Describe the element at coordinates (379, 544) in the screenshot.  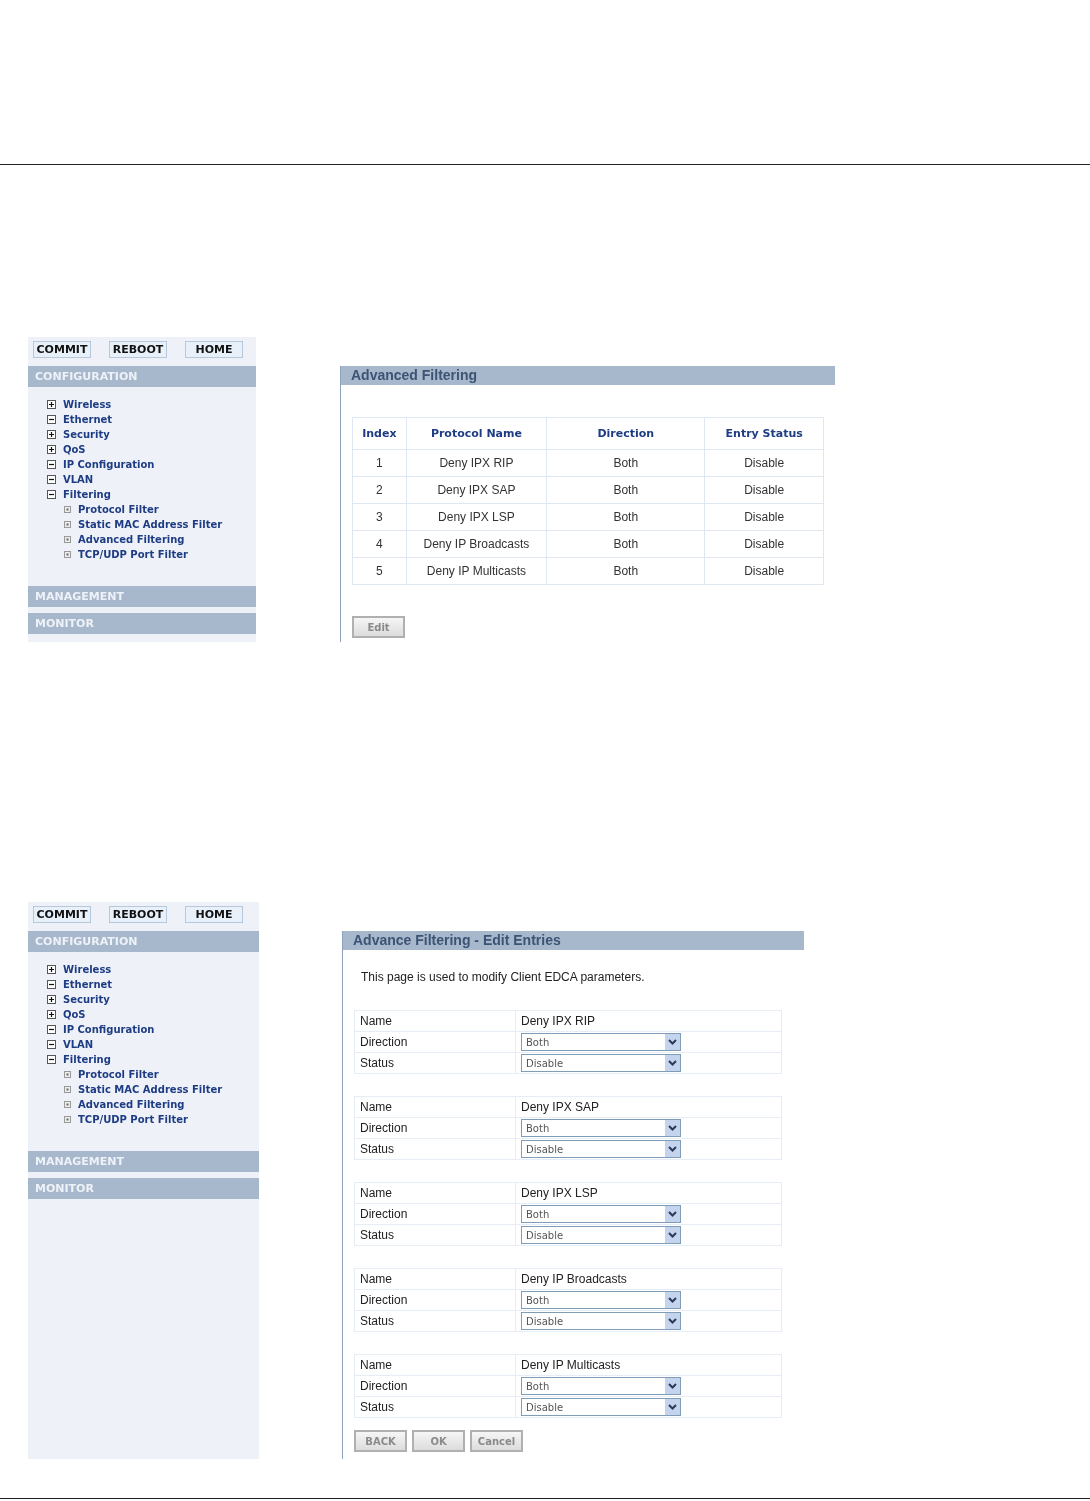
I see `table-cell: 4` at that location.